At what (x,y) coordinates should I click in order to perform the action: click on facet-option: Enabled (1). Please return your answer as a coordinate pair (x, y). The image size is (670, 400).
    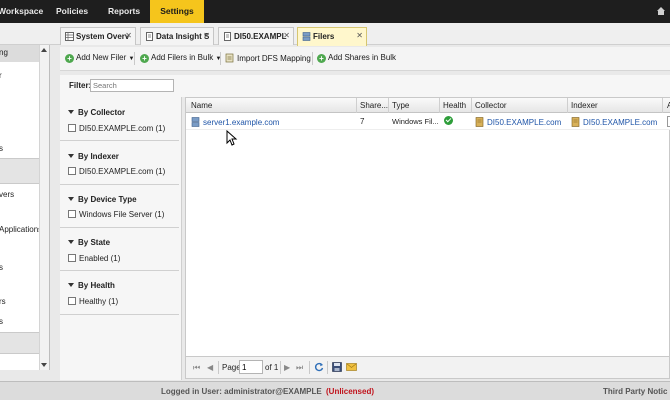
    Looking at the image, I should click on (94, 258).